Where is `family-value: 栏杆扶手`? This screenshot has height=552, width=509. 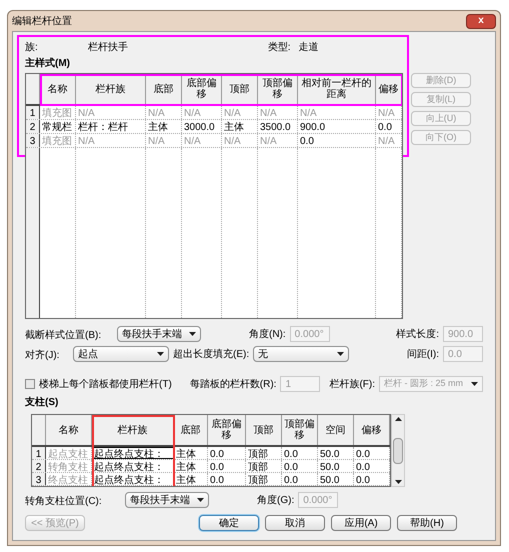
family-value: 栏杆扶手 is located at coordinates (108, 47).